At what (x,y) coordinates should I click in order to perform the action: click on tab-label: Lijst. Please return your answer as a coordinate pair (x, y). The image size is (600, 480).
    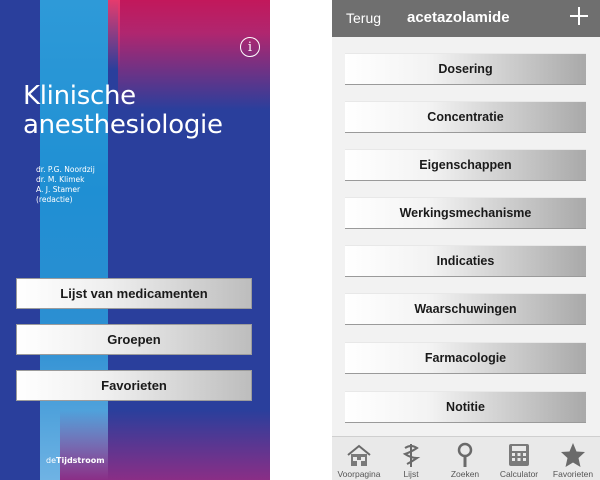
    Looking at the image, I should click on (411, 474).